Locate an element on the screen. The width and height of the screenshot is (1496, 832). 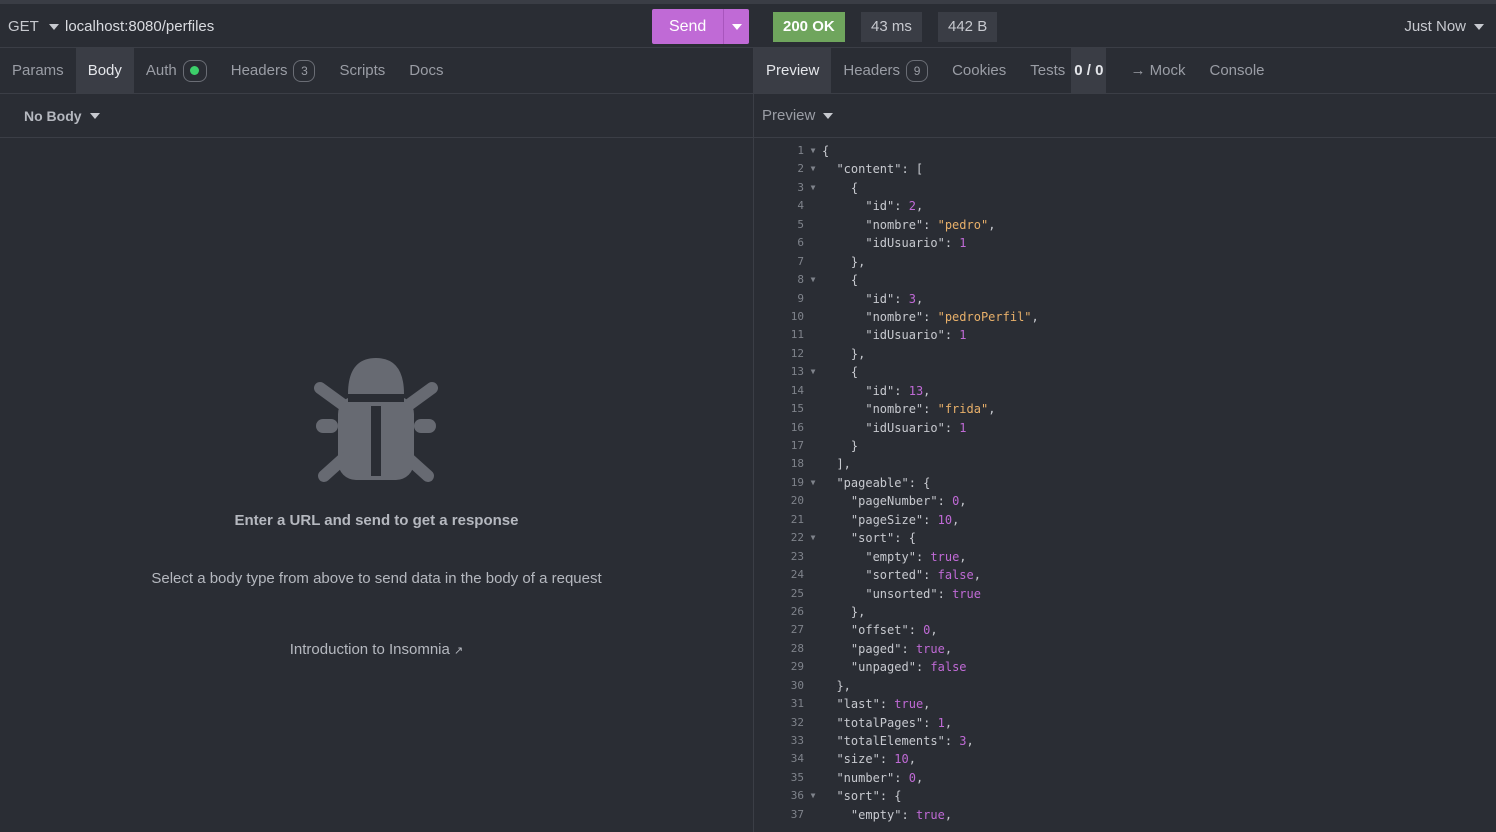
external-link-icon: ↗ is located at coordinates (459, 651).